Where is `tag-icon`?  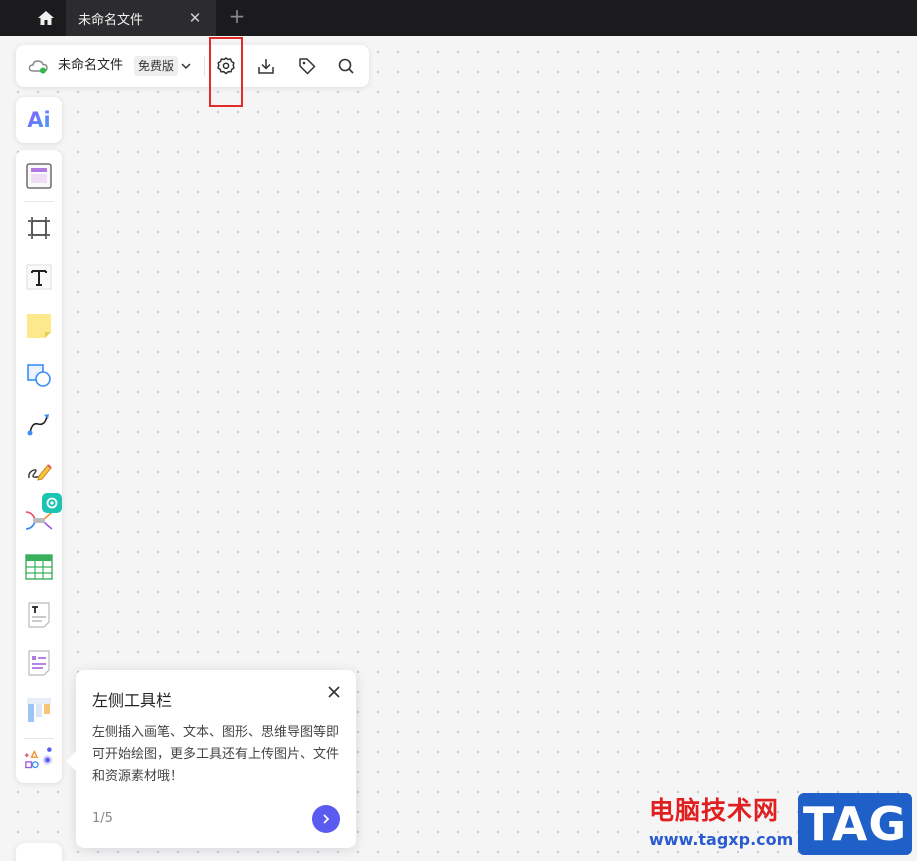
tag-icon is located at coordinates (307, 66).